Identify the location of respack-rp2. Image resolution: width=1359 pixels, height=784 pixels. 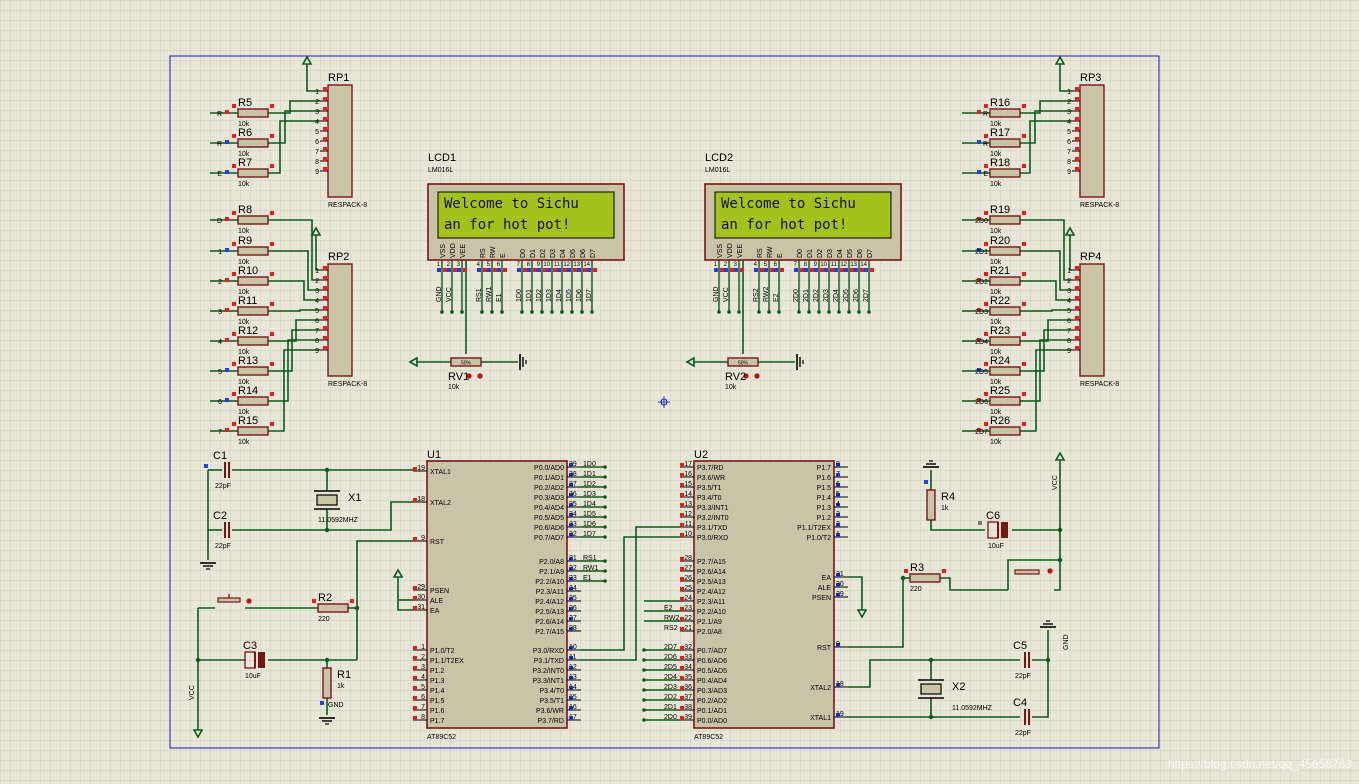
(340, 320).